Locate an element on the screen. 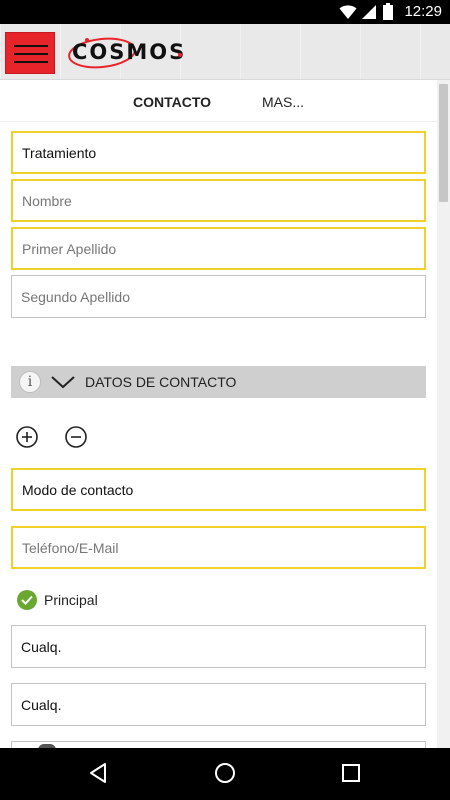 The image size is (450, 800). recents-icon is located at coordinates (351, 773).